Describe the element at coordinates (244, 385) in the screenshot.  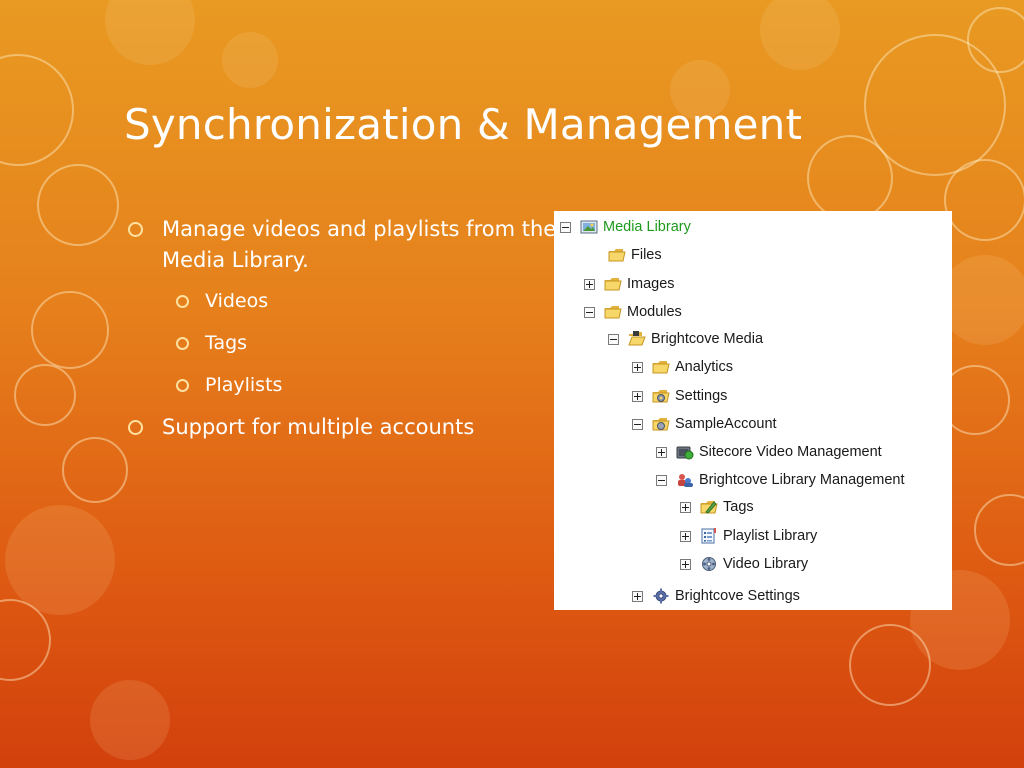
I see `bullet-text: Playlists` at that location.